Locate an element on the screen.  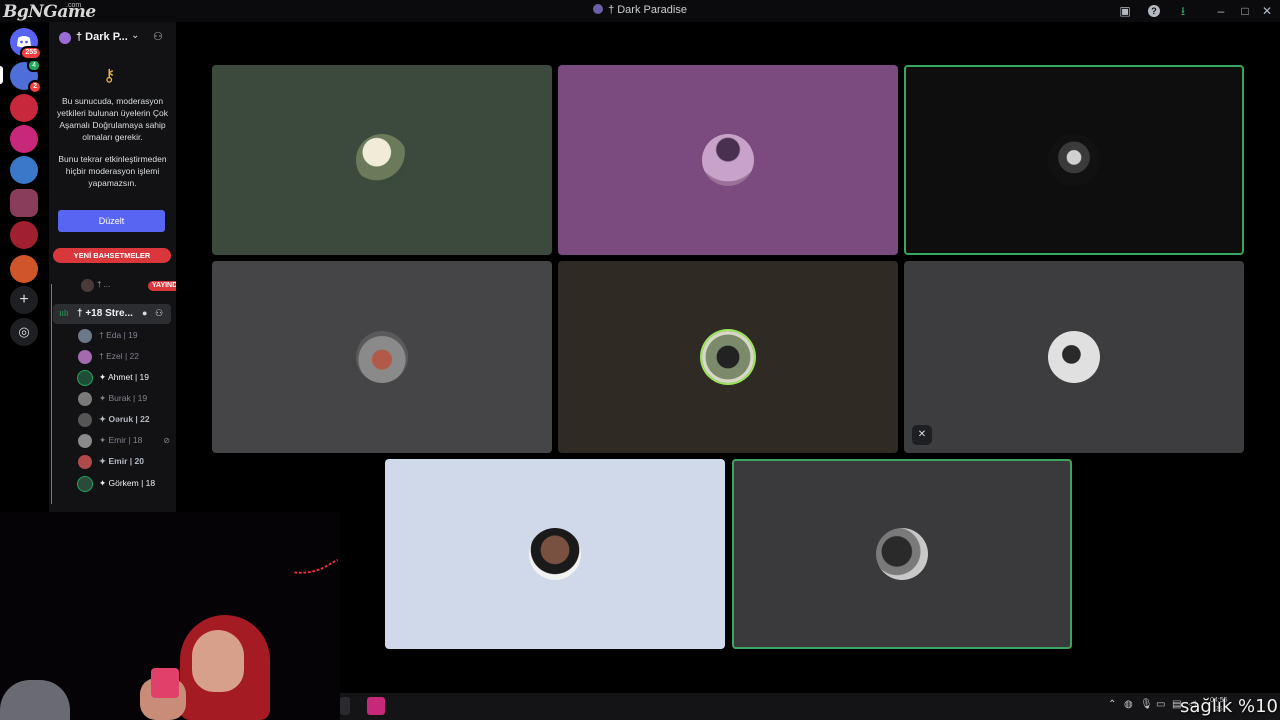
download-update-icon: ⭳ is located at coordinates (1183, 11).